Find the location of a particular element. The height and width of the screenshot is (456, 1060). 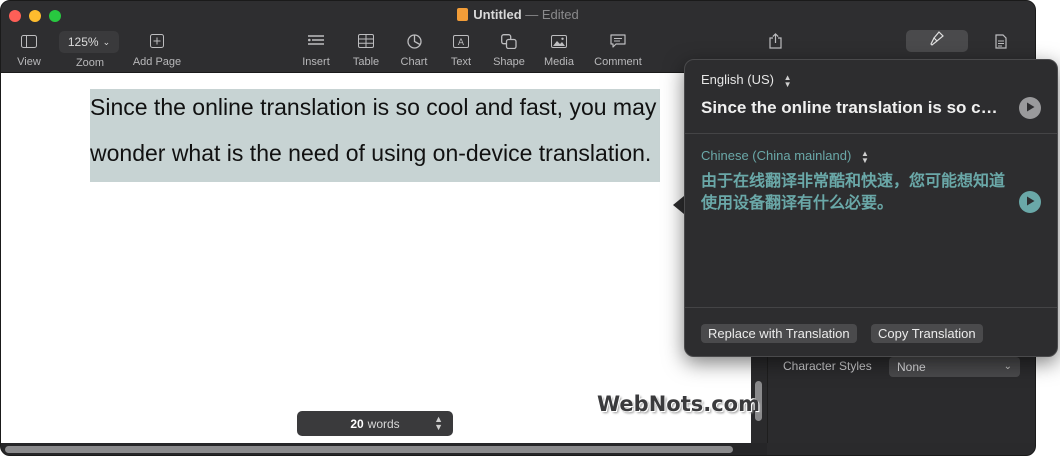

insert-button: Insert is located at coordinates (316, 49).